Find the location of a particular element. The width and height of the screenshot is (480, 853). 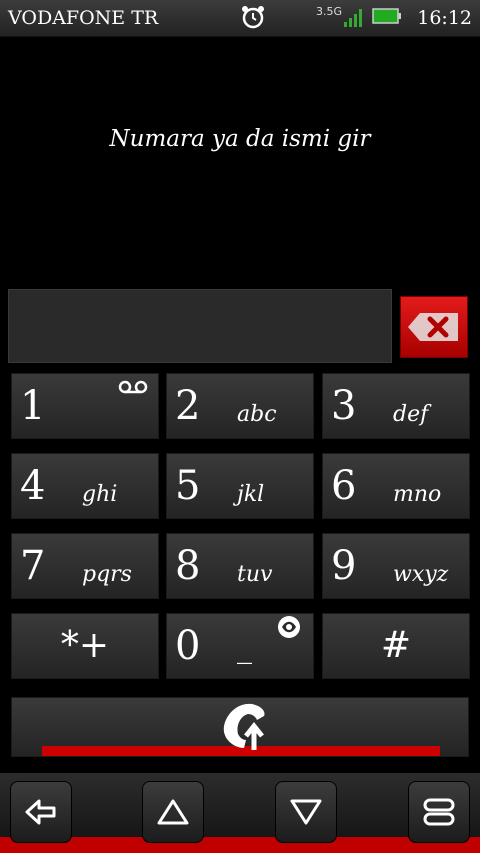

key-letters: abc is located at coordinates (257, 414).